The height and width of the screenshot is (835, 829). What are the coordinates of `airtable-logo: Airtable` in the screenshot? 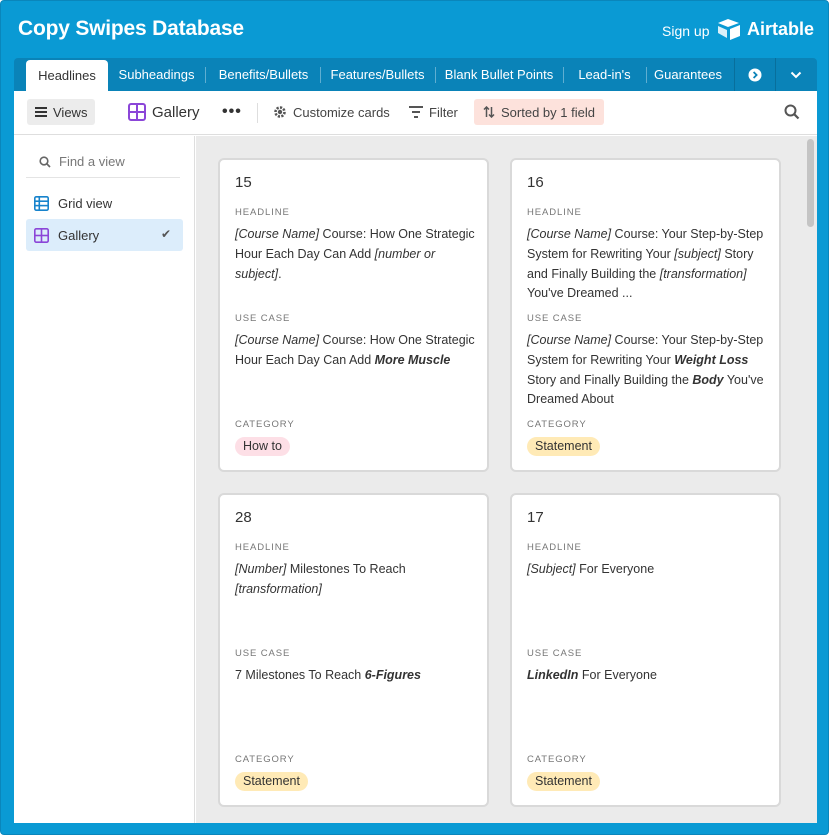 It's located at (765, 29).